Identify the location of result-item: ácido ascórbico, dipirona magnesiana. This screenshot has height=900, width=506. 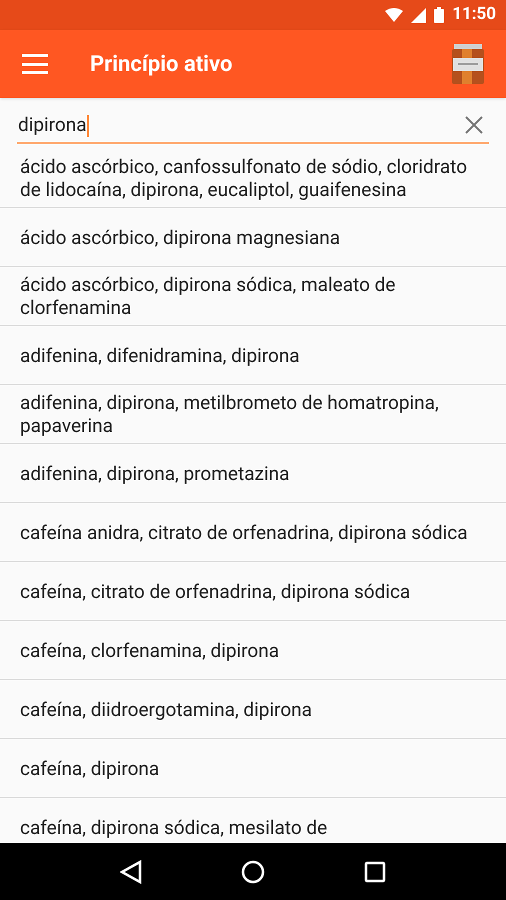
(253, 237).